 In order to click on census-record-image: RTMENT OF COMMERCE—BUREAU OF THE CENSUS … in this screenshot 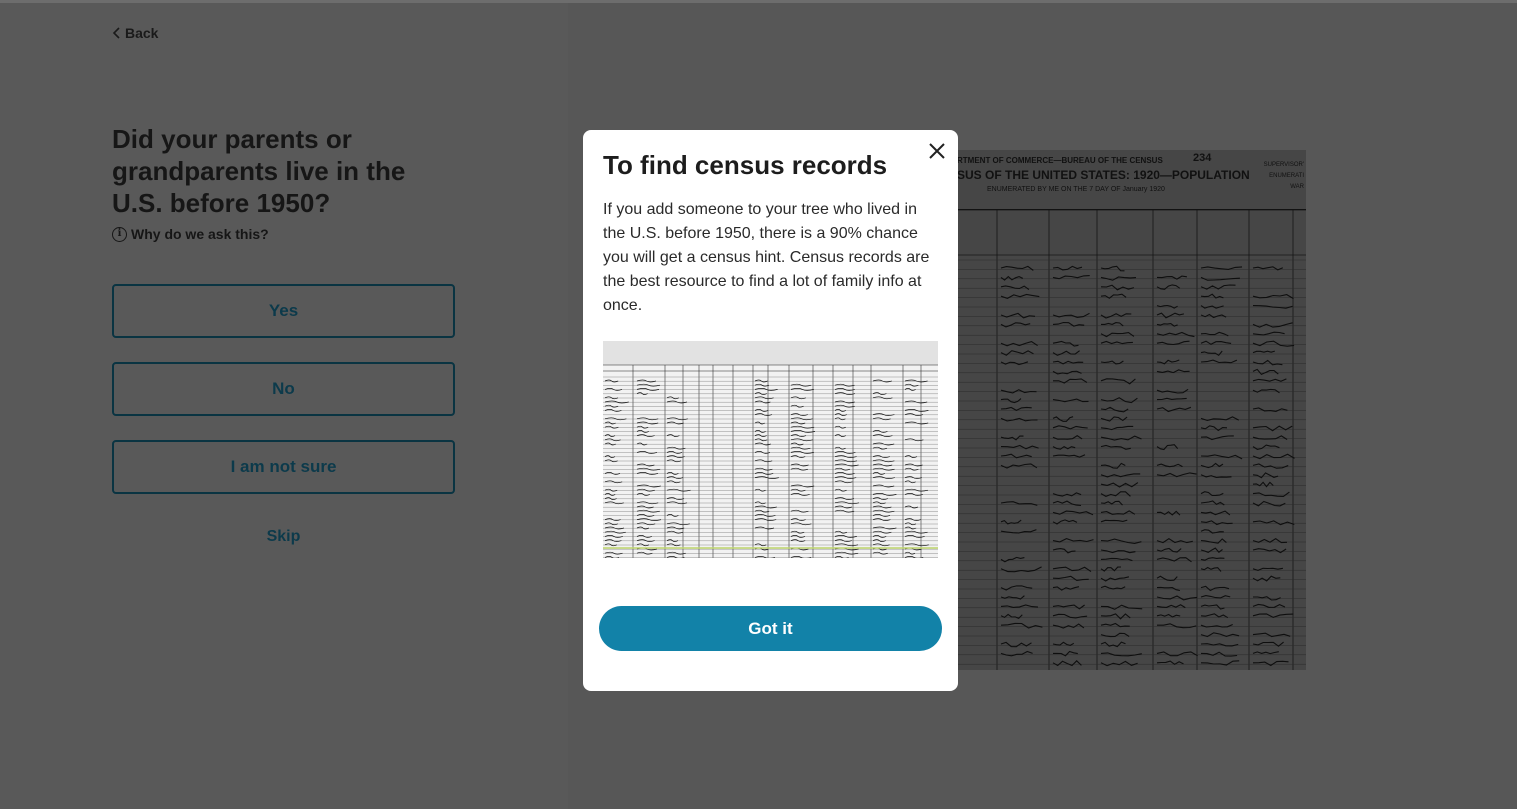, I will do `click(1131, 410)`.